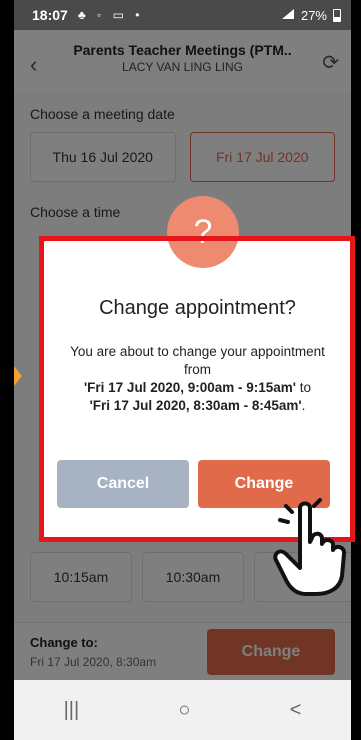 Image resolution: width=361 pixels, height=740 pixels. Describe the element at coordinates (110, 15) in the screenshot. I see `notification-icons: ♣ ◦ ▭ •` at that location.